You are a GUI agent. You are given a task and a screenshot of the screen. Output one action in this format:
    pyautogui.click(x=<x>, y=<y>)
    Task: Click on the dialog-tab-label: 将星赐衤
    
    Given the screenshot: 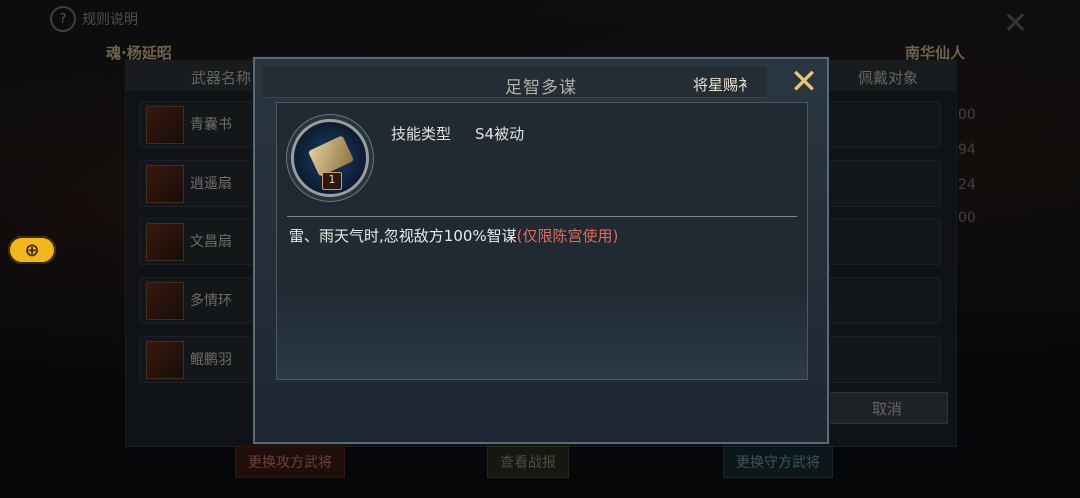 What is the action you would take?
    pyautogui.click(x=723, y=84)
    